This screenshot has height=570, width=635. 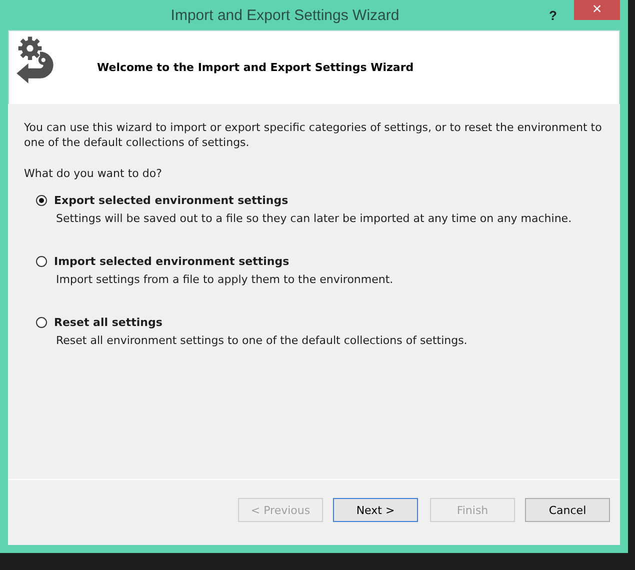 I want to click on option-description: Import settings from a file to apply them to the environment., so click(x=225, y=279).